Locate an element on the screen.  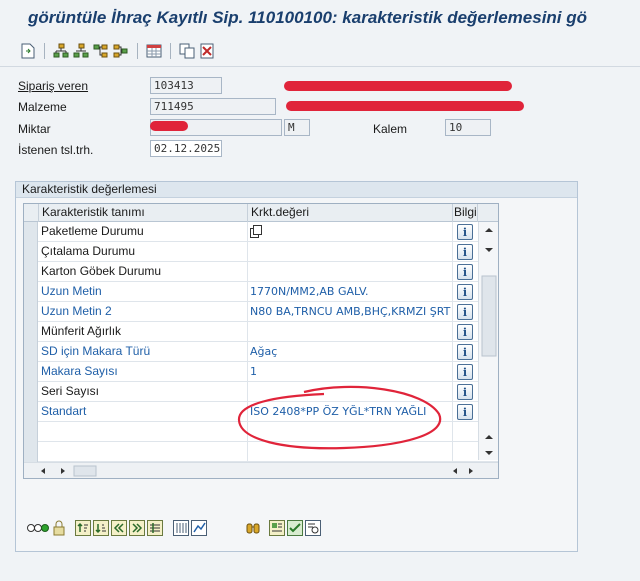
table-row: Uzun Metin 1770N/MM2,AB GALV. i is located at coordinates (261, 292).